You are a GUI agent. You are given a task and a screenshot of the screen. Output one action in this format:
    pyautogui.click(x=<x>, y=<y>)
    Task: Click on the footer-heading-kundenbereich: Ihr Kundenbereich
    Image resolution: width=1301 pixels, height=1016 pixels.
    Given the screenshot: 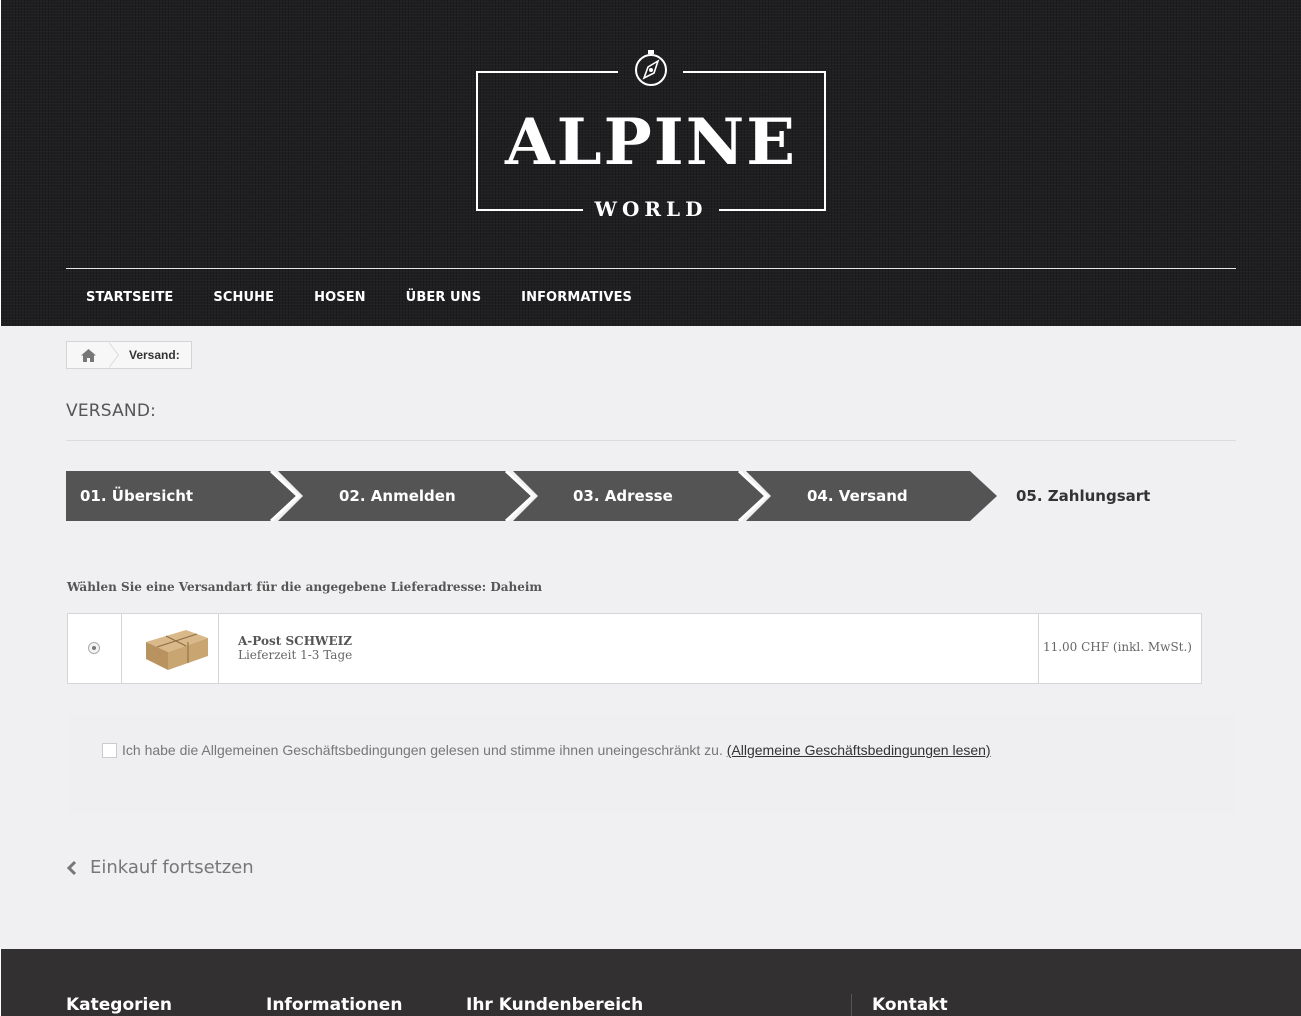 What is the action you would take?
    pyautogui.click(x=555, y=1005)
    